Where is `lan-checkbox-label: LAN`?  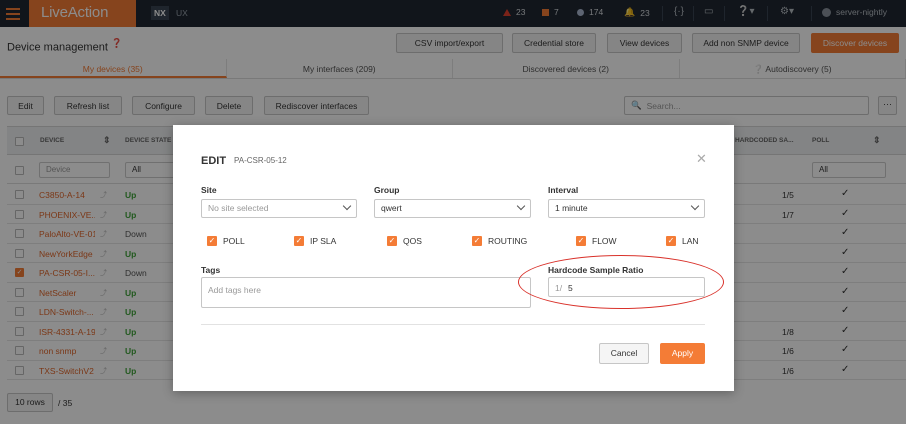 lan-checkbox-label: LAN is located at coordinates (690, 241).